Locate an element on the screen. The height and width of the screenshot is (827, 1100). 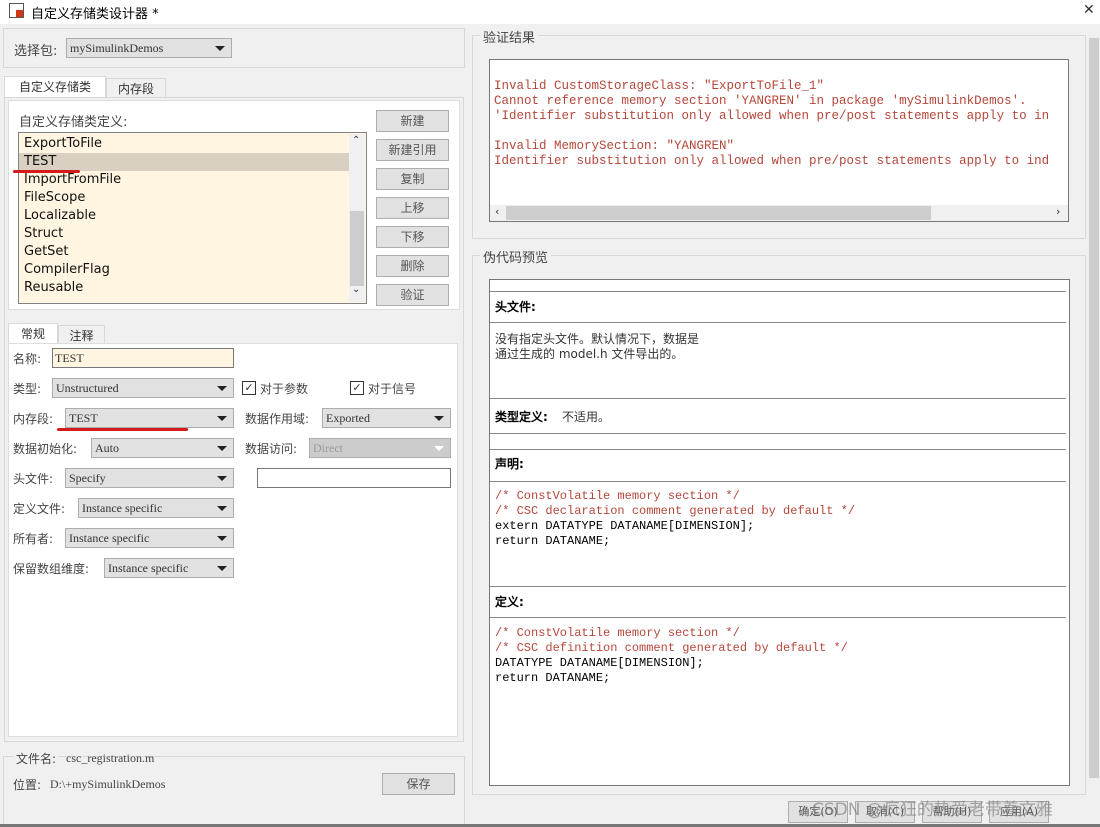
location-label: 位置: is located at coordinates (27, 785).